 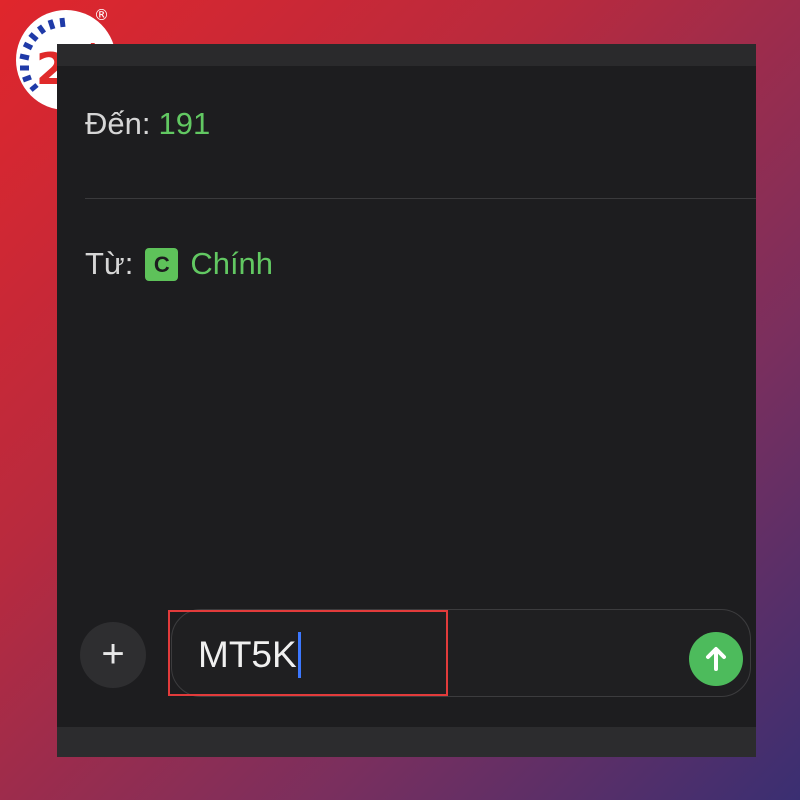 What do you see at coordinates (420, 198) in the screenshot?
I see `divider` at bounding box center [420, 198].